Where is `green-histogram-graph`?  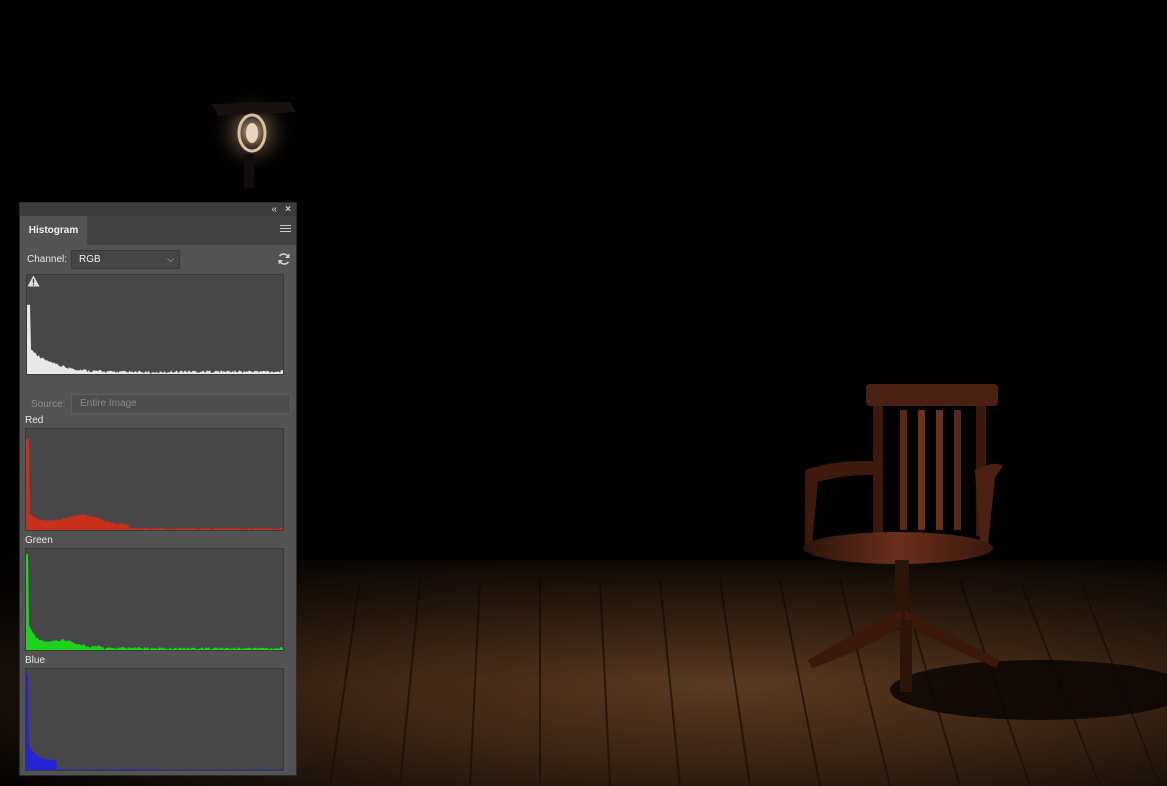
green-histogram-graph is located at coordinates (154, 602).